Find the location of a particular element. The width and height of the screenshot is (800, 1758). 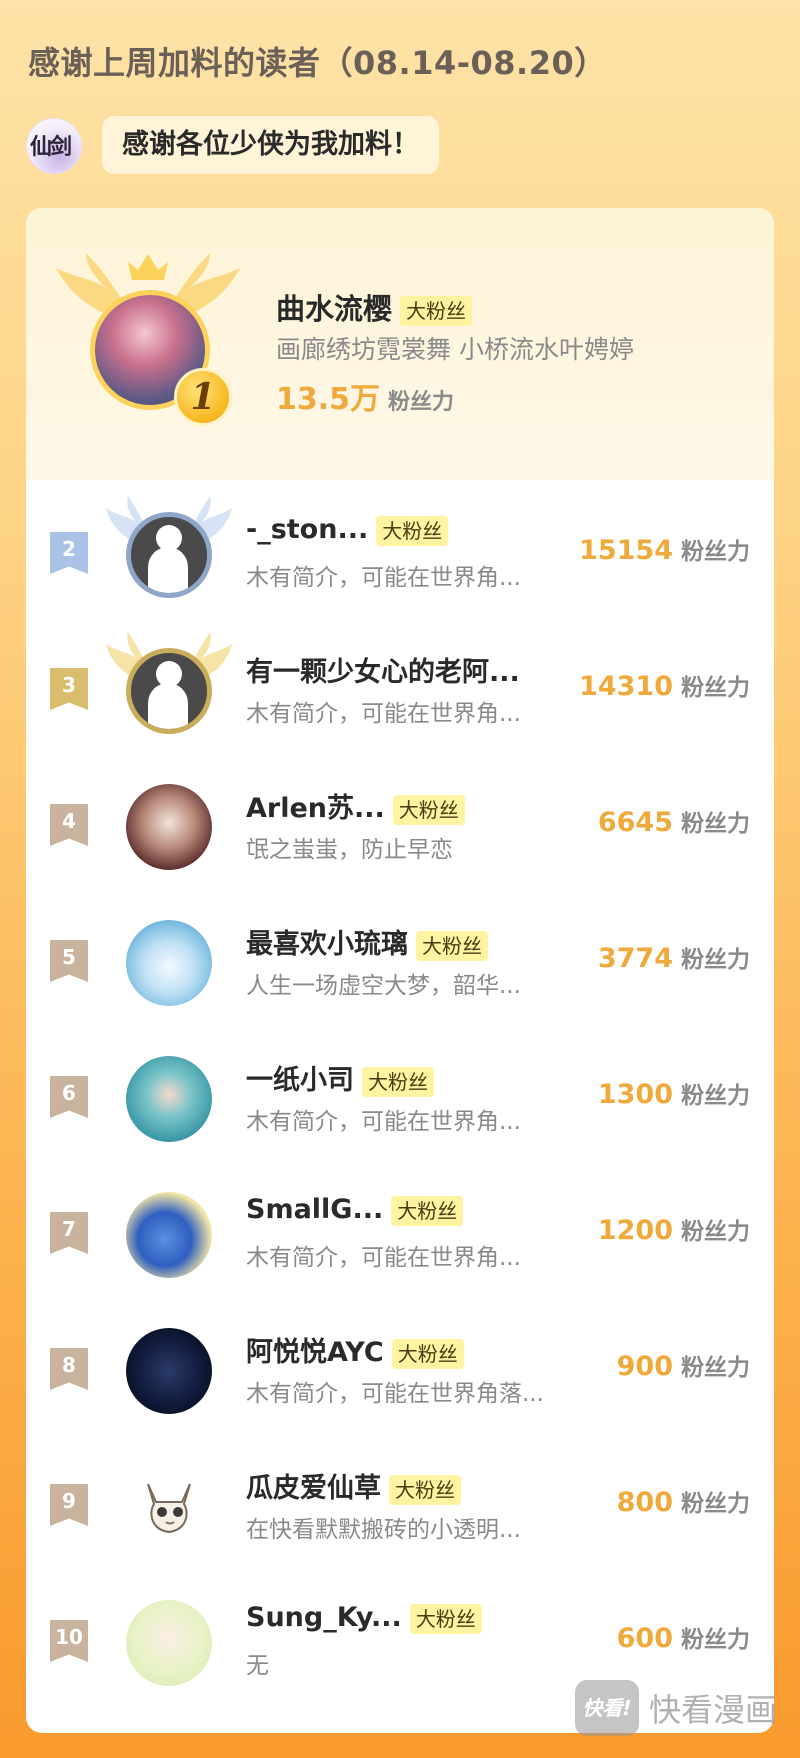

watermark: 快看! 快看漫画 is located at coordinates (676, 1708).